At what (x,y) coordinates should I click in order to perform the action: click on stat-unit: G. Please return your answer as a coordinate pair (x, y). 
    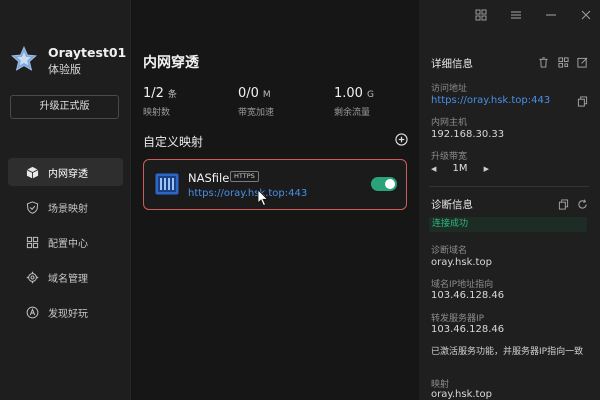
    Looking at the image, I should click on (370, 95).